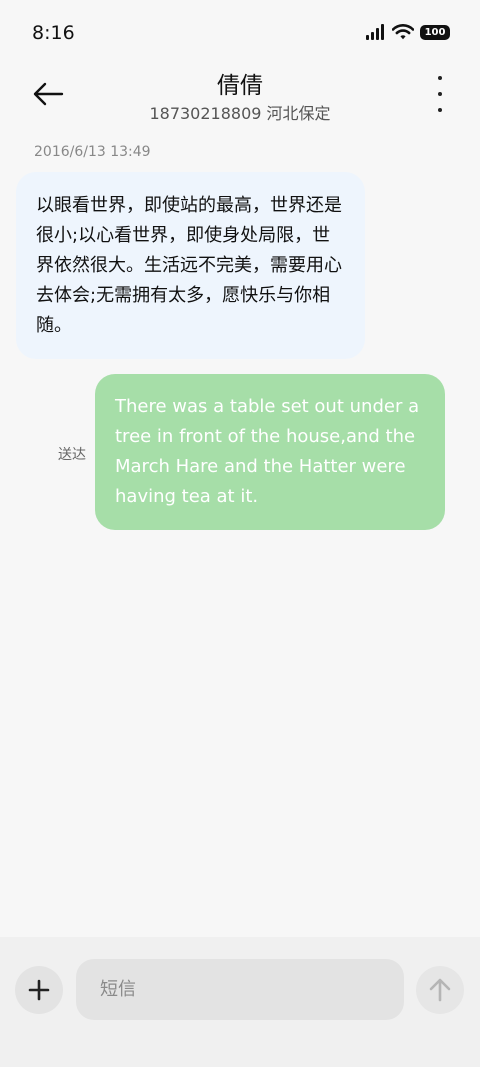 This screenshot has height=1067, width=480. I want to click on send-button, so click(440, 990).